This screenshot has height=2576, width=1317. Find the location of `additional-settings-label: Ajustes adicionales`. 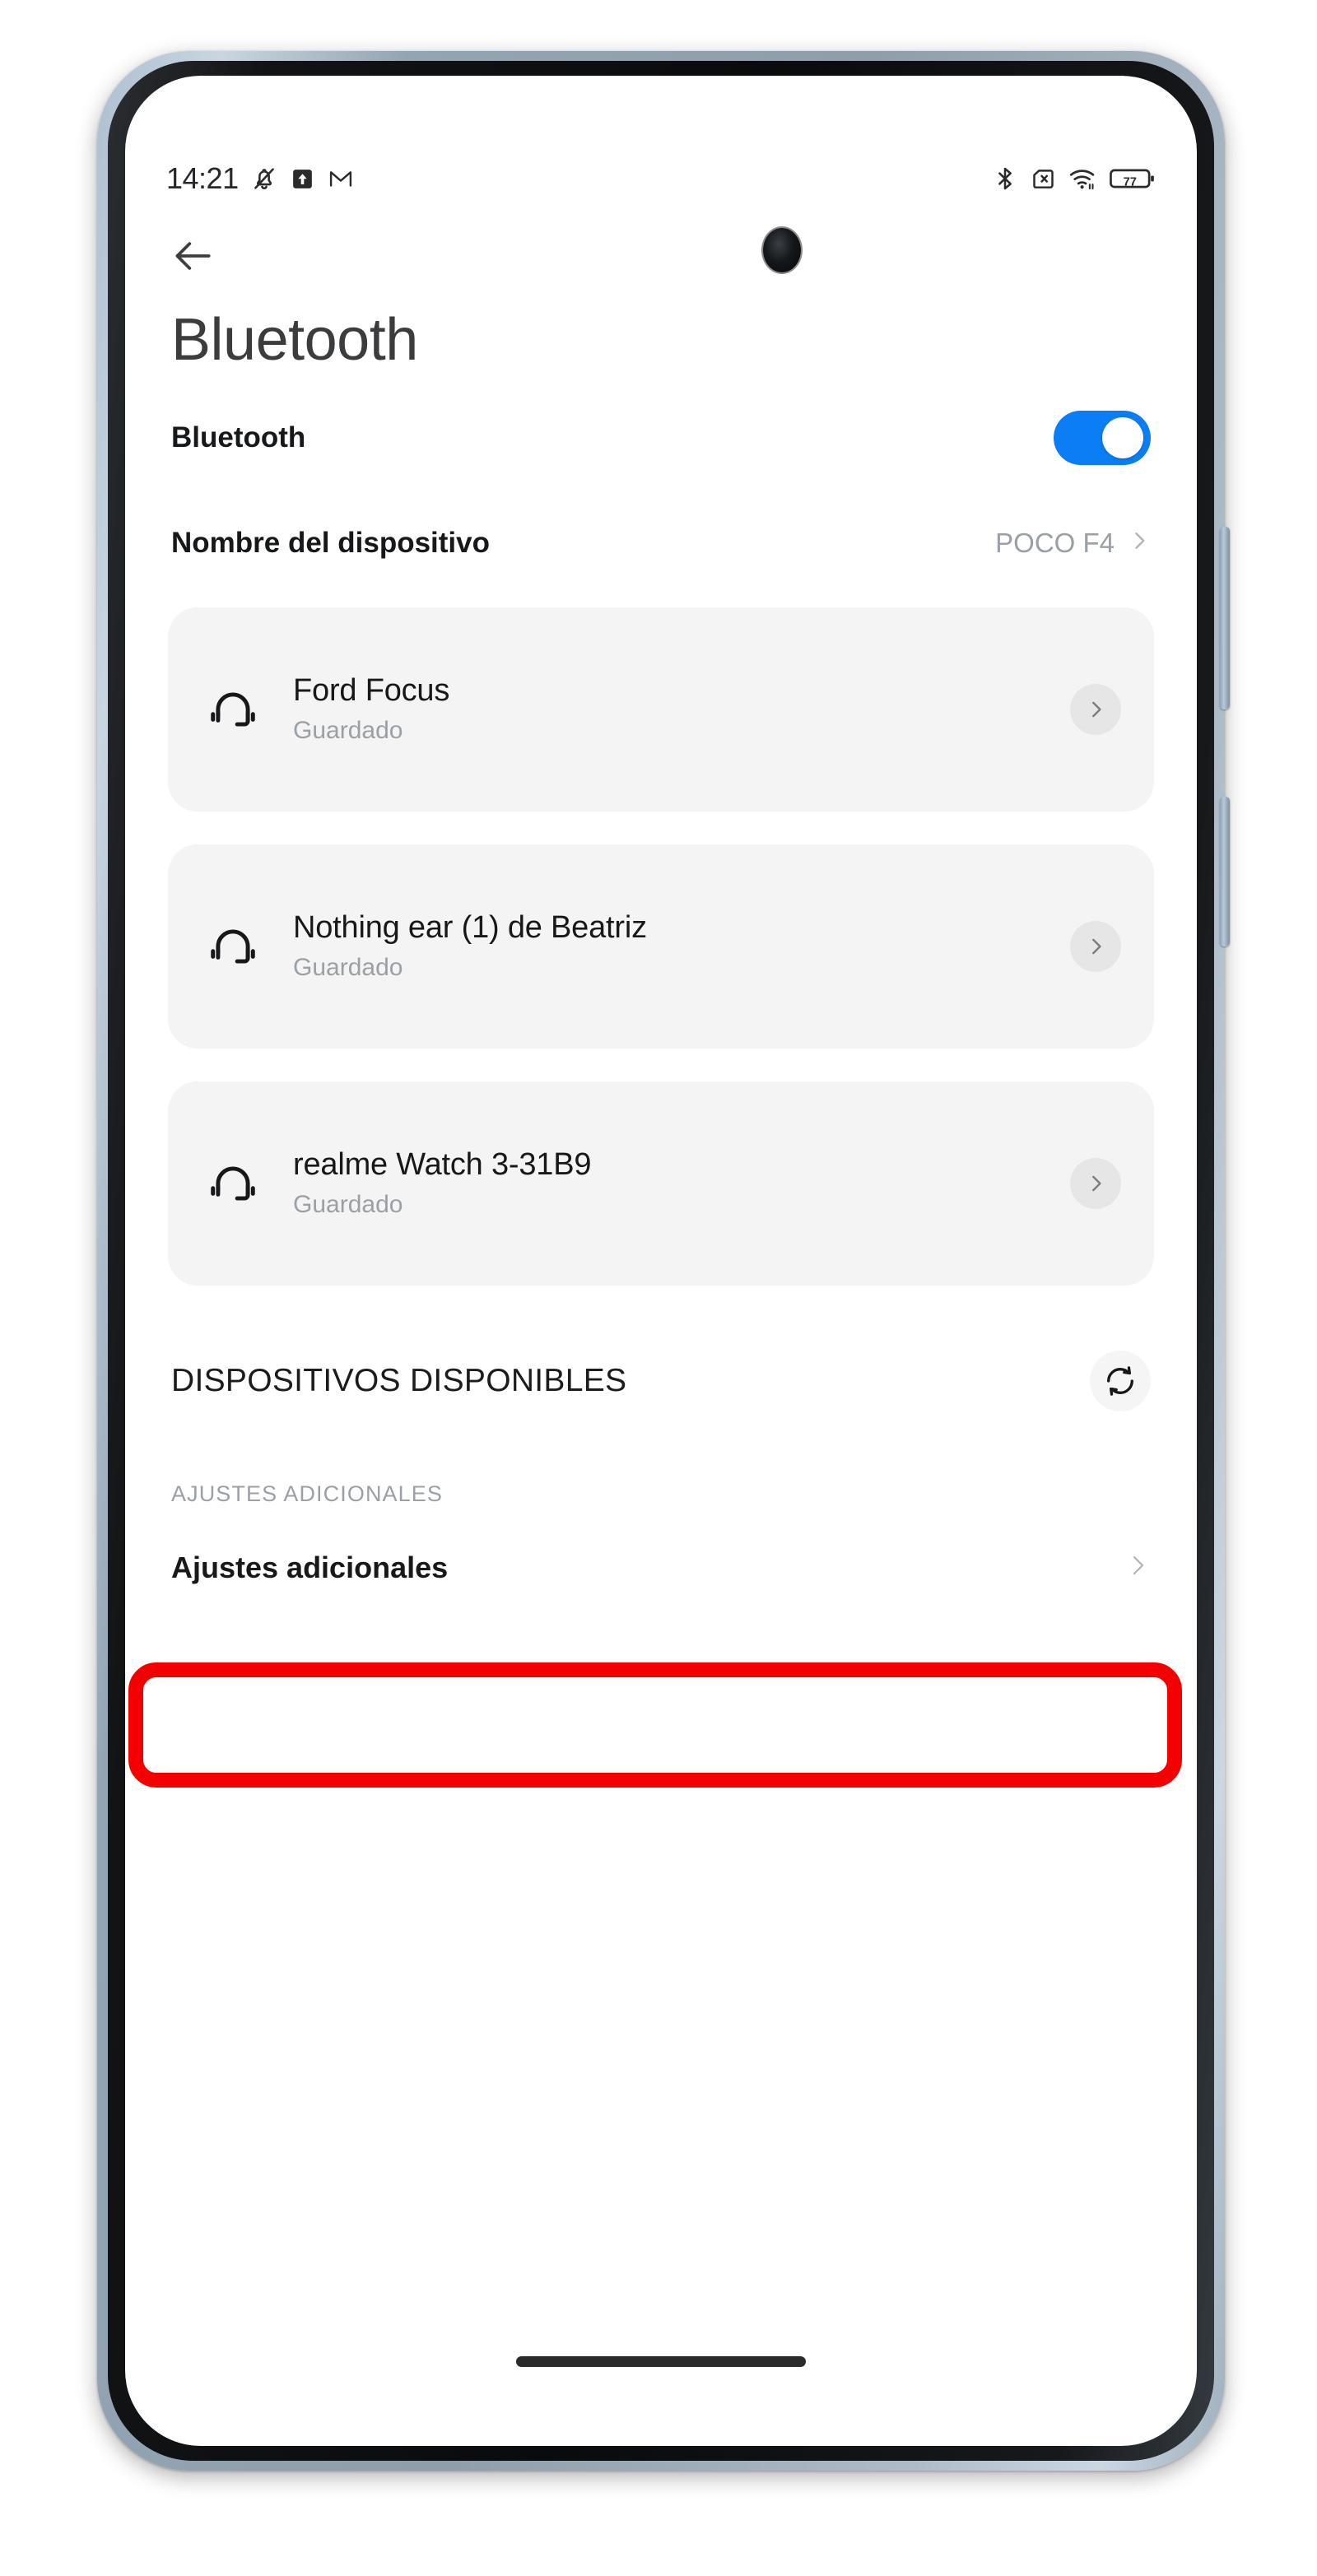

additional-settings-label: Ajustes adicionales is located at coordinates (310, 1567).